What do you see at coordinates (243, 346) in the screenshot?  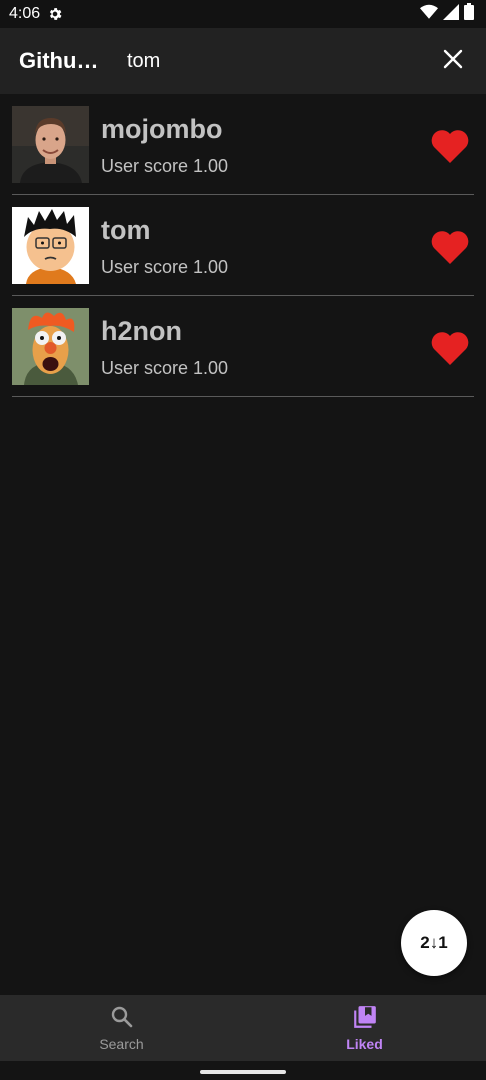 I see `list-item: h2non User score 1.00` at bounding box center [243, 346].